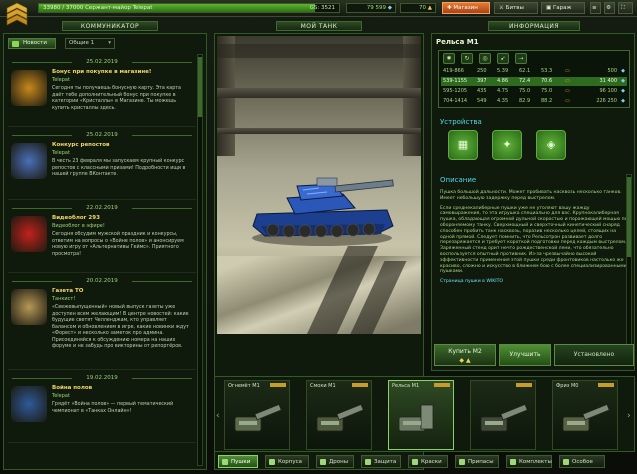  What do you see at coordinates (466, 8) in the screenshot?
I see `shop-button: ✚ Магазин` at bounding box center [466, 8].